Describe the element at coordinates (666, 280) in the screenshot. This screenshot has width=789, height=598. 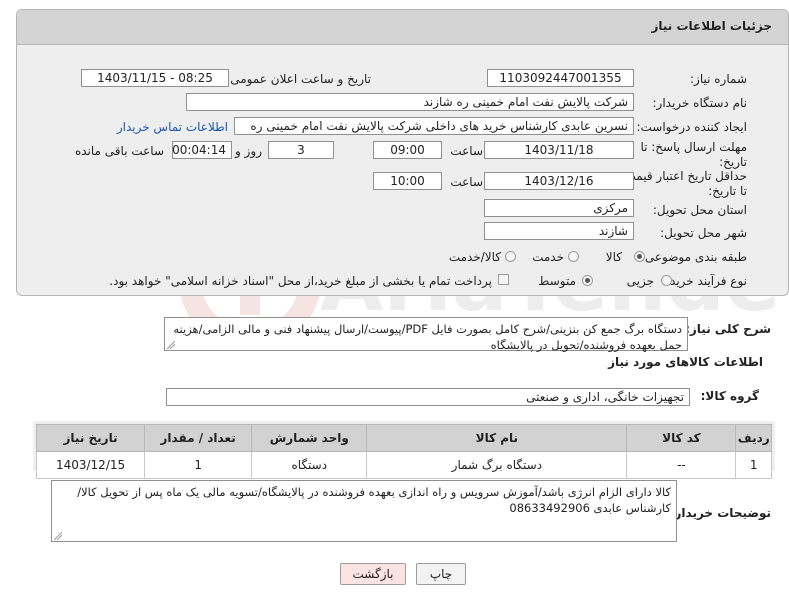
I see `process-minor-radio` at that location.